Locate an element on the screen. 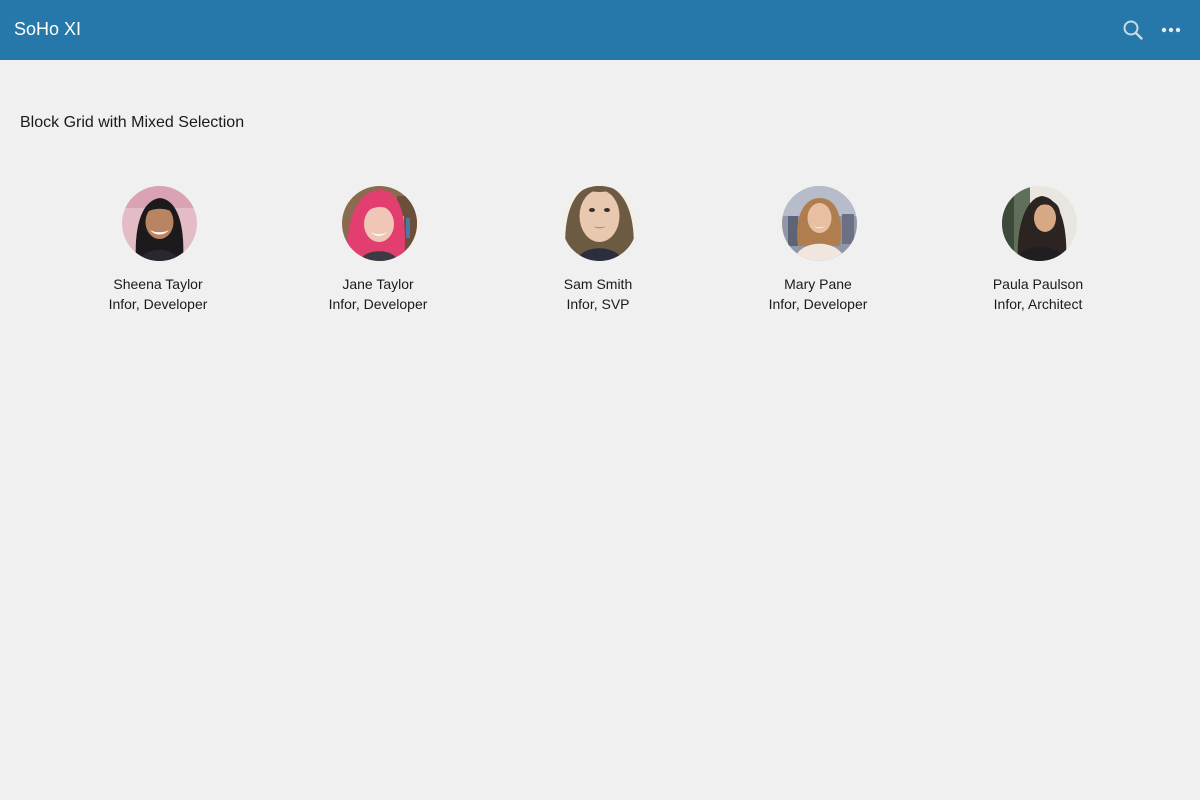  block-item-paula-paulson: Paula Paulson Infor, Architect is located at coordinates (1040, 252).